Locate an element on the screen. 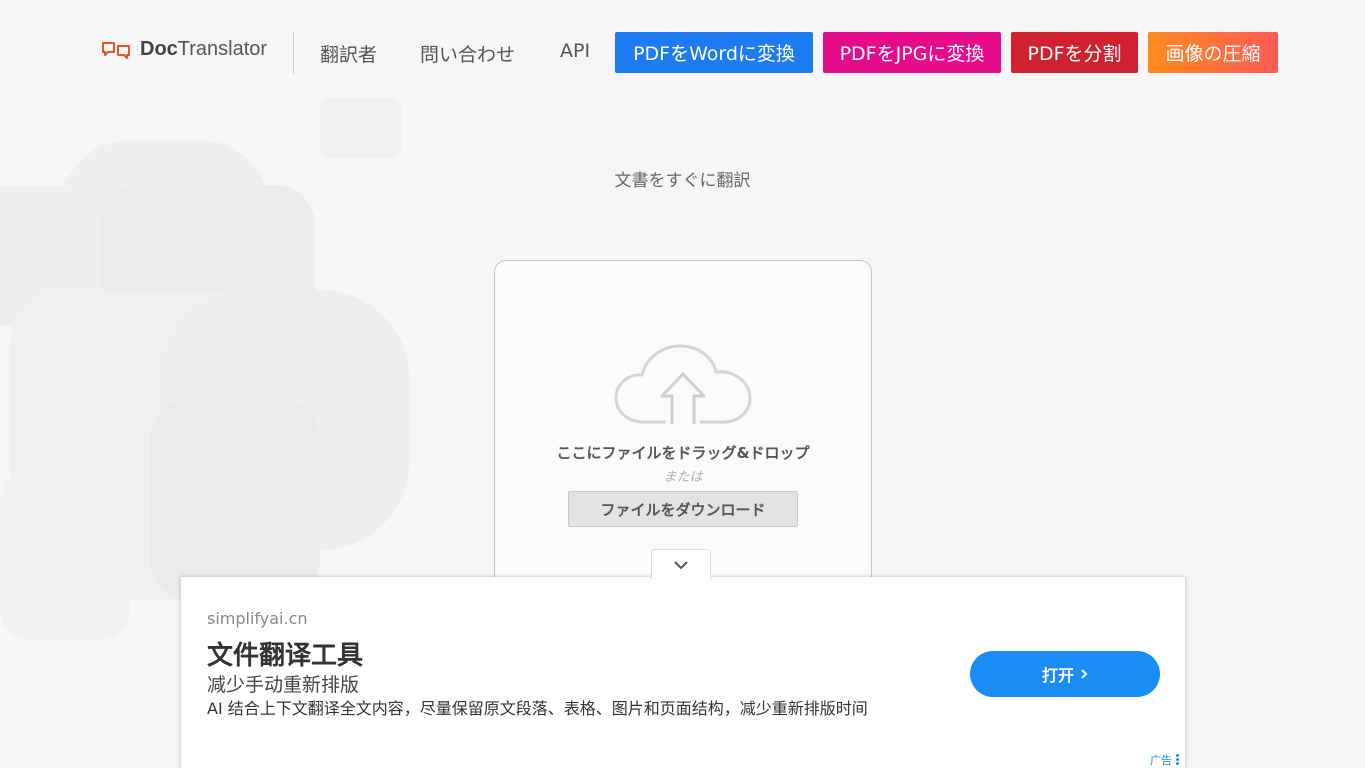  ad-subtitle: 减少手动重新排版 is located at coordinates (283, 685).